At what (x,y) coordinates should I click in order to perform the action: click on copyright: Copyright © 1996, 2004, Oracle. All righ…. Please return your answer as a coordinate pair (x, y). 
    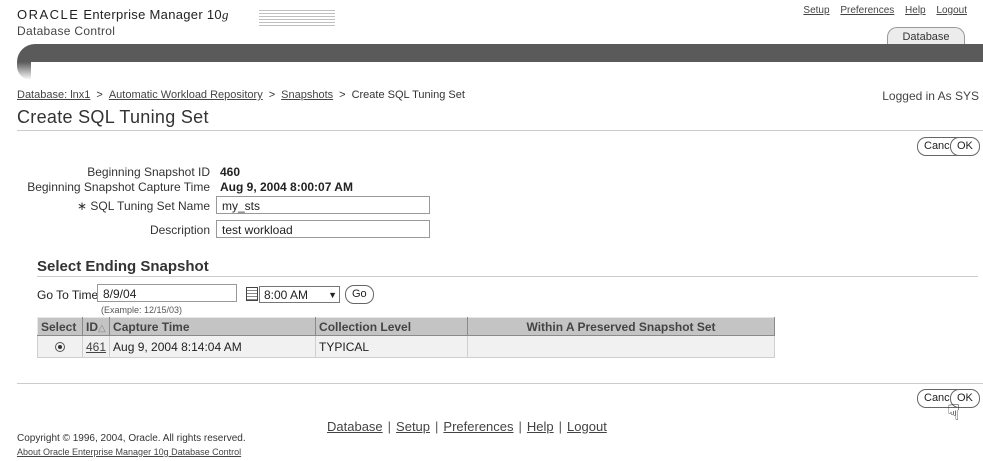
    Looking at the image, I should click on (131, 438).